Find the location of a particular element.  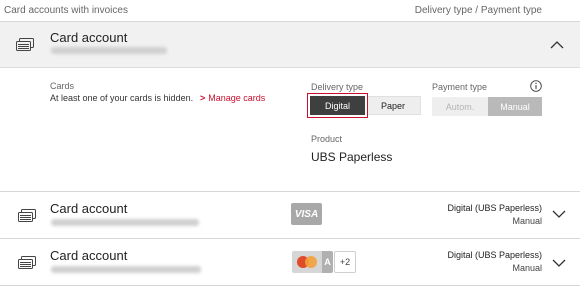

info-circle-icon is located at coordinates (536, 86).